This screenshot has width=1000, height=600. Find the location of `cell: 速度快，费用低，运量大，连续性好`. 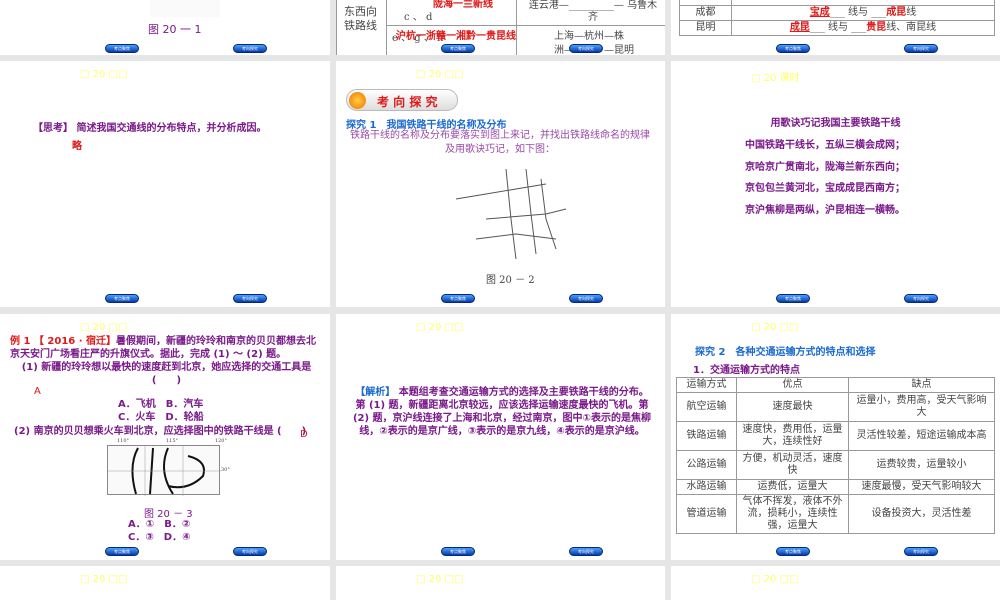

cell: 速度快，费用低，运量大，连续性好 is located at coordinates (792, 436).